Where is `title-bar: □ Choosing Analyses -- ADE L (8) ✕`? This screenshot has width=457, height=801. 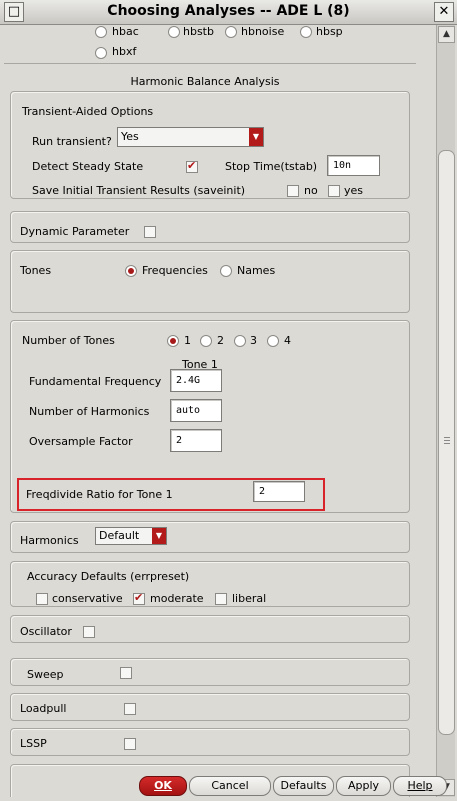 title-bar: □ Choosing Analyses -- ADE L (8) ✕ is located at coordinates (228, 12).